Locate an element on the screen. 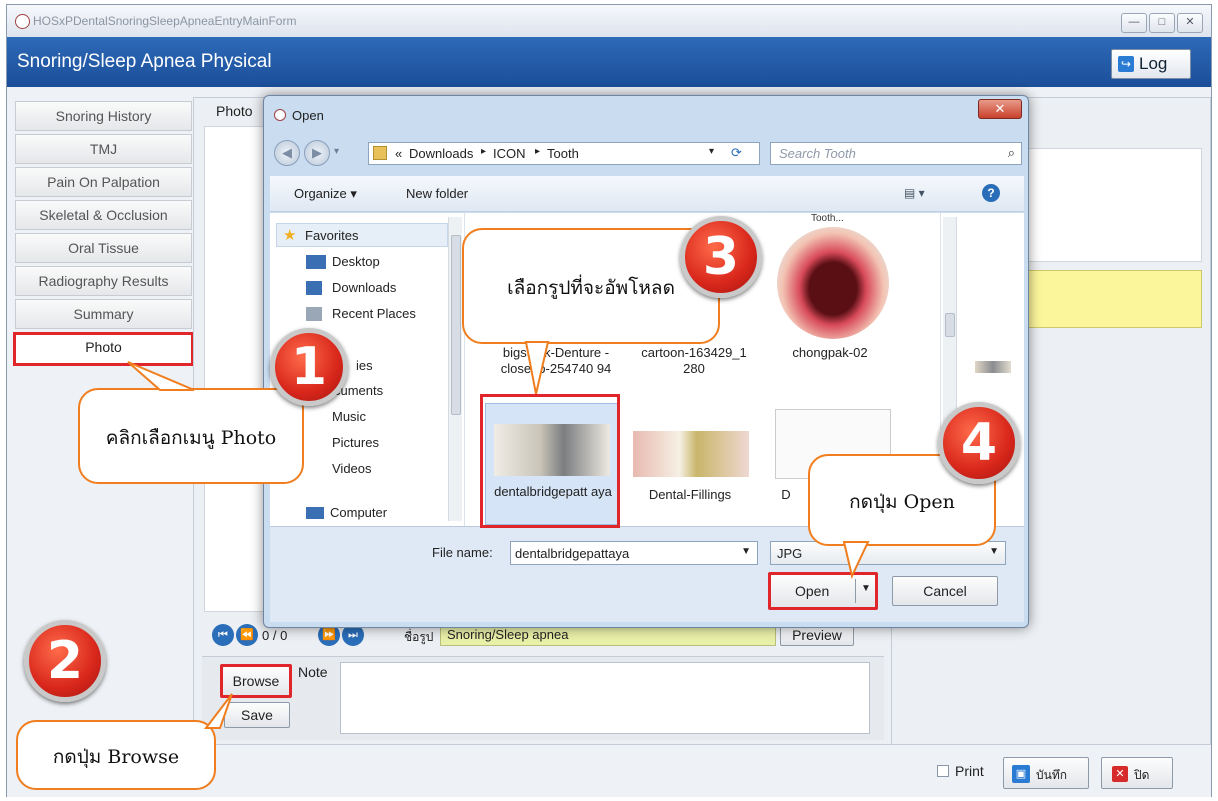 Image resolution: width=1218 pixels, height=801 pixels. file-name-value: dentalbridgepattaya is located at coordinates (572, 553).